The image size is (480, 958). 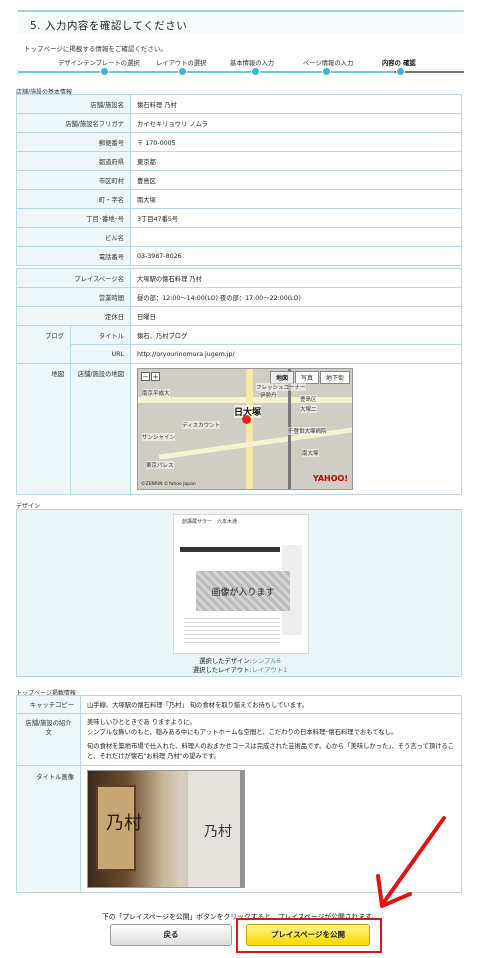 What do you see at coordinates (411, 862) in the screenshot?
I see `red-arrow-icon` at bounding box center [411, 862].